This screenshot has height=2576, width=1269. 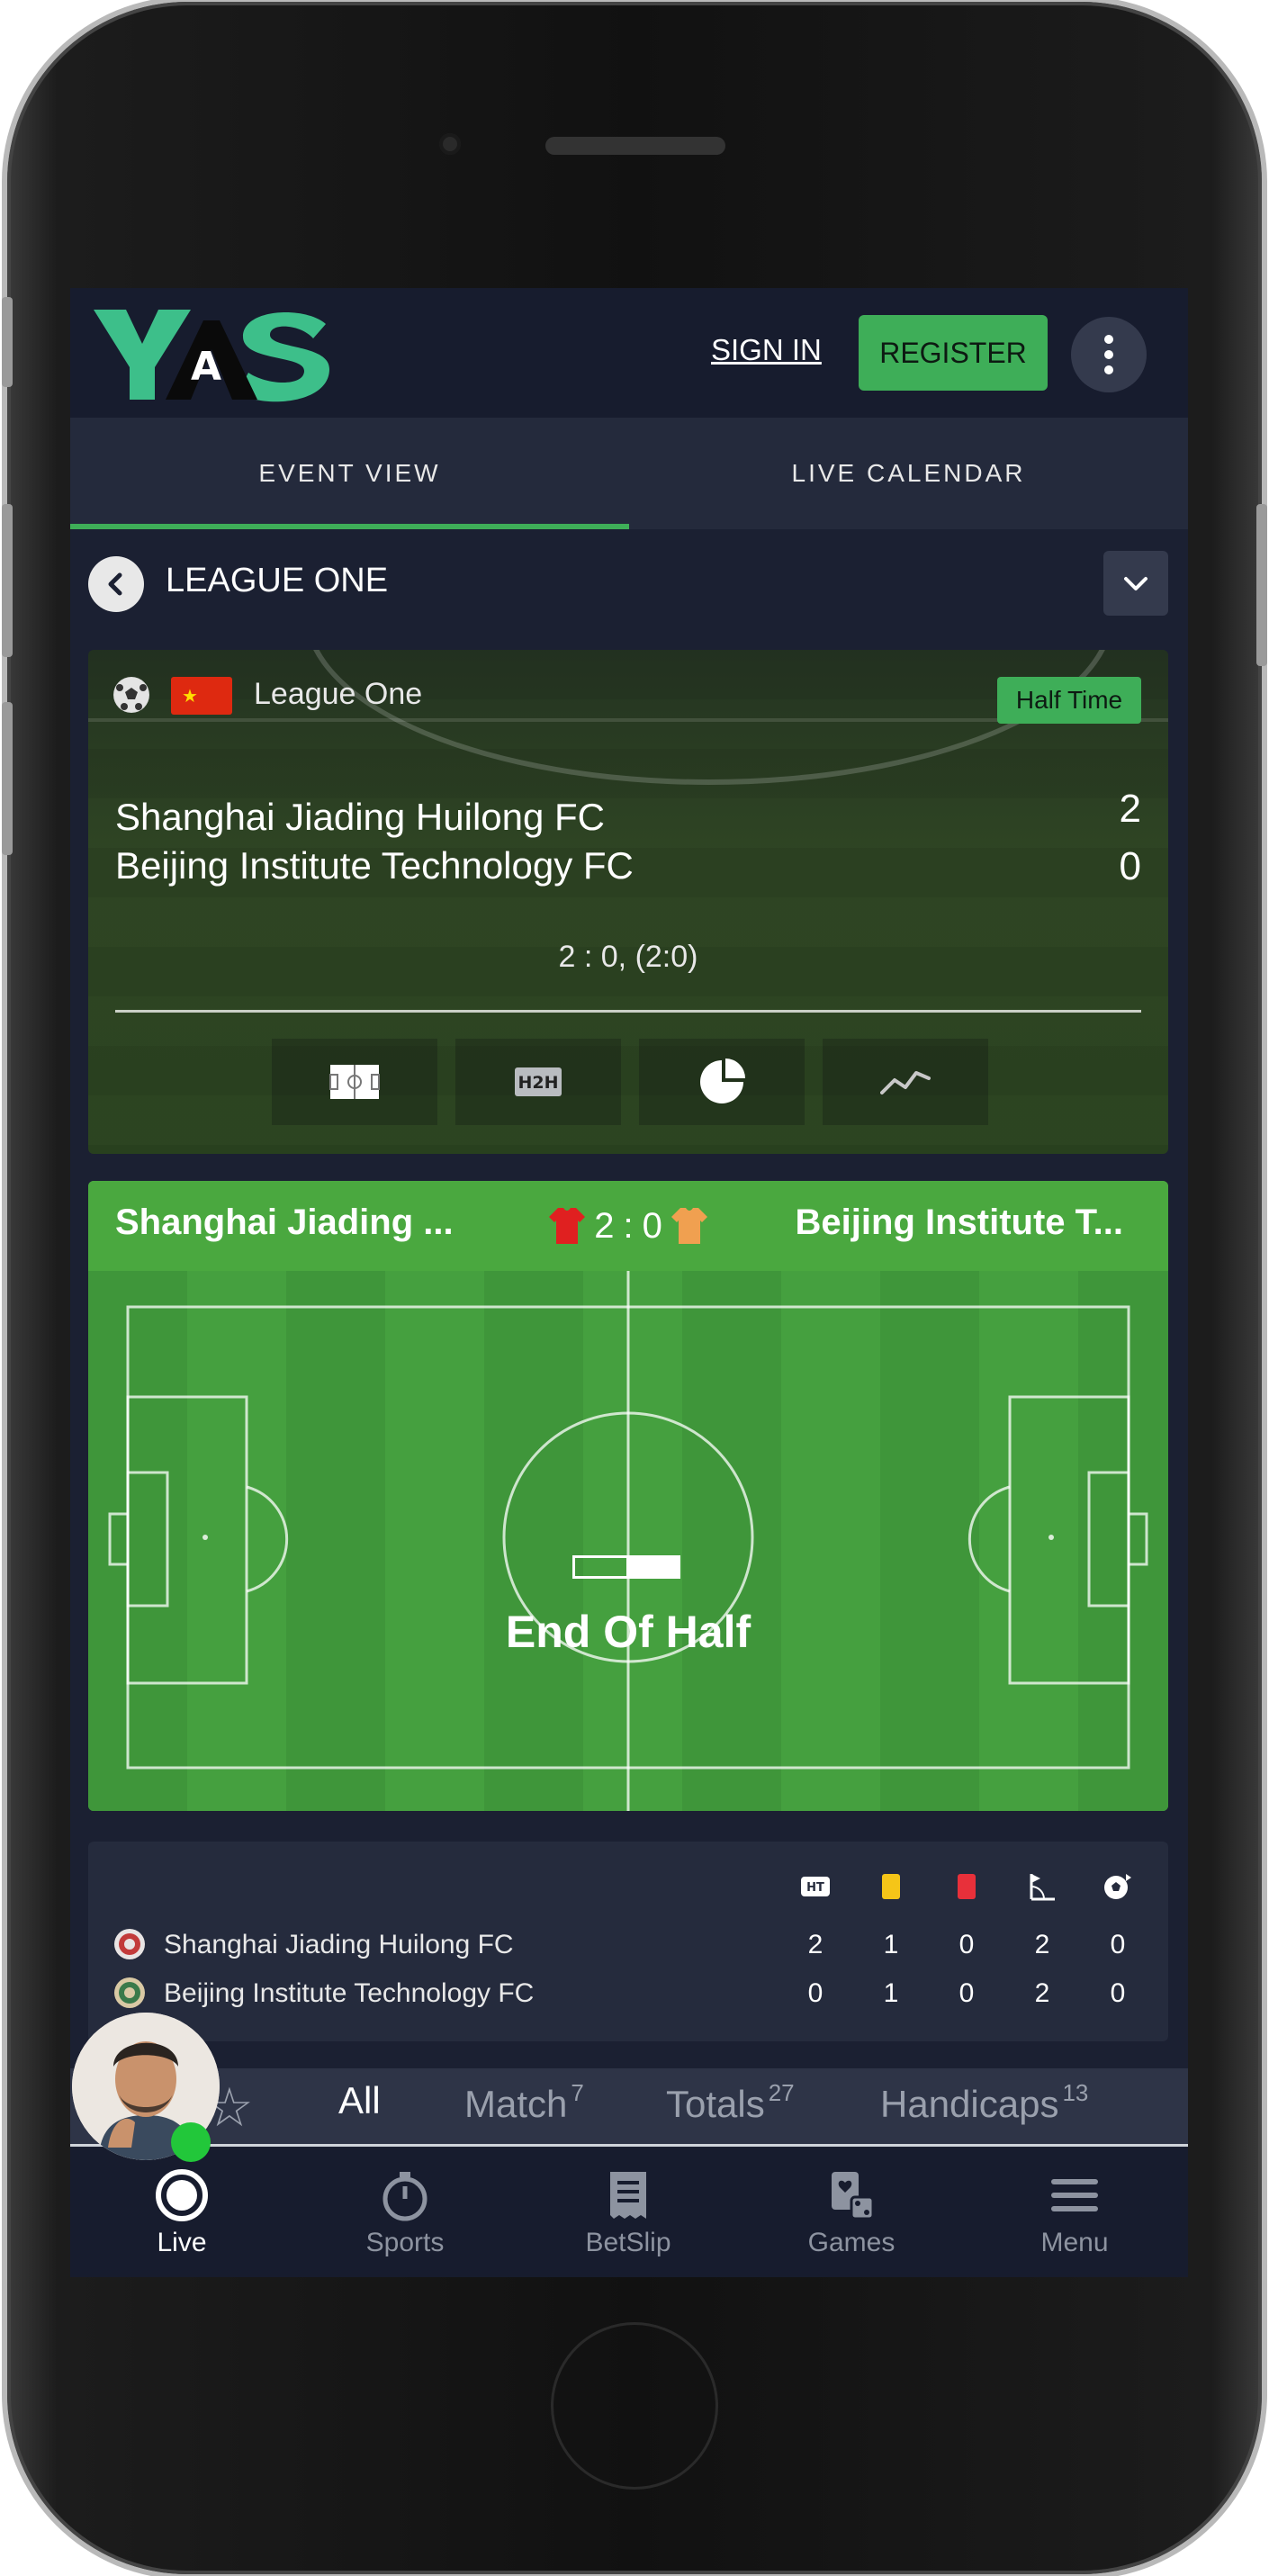 What do you see at coordinates (578, 2092) in the screenshot?
I see `market-tab-match-count: 7` at bounding box center [578, 2092].